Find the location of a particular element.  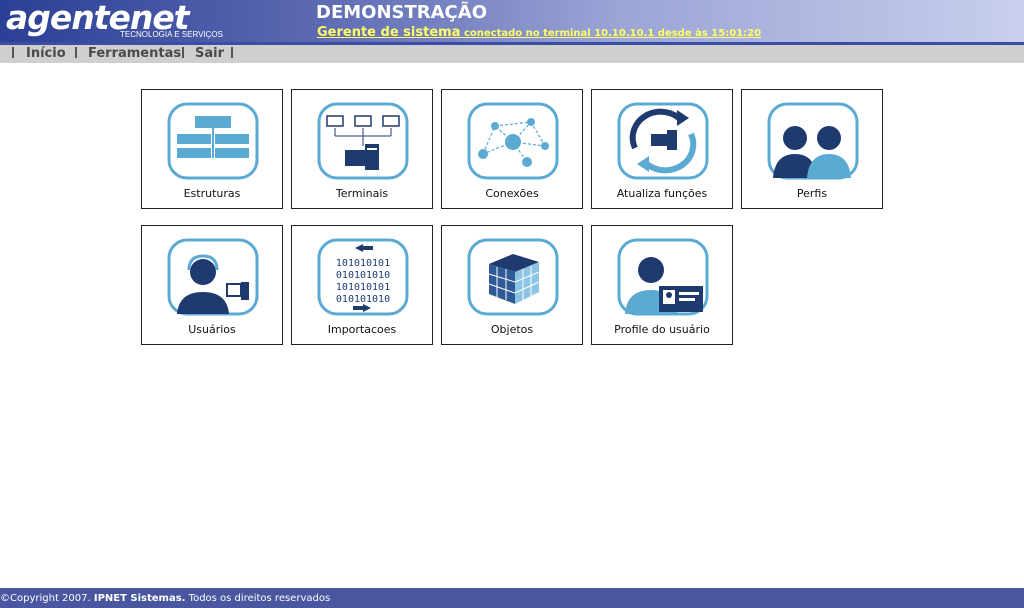

tile-conexoes: Conexões is located at coordinates (512, 149).